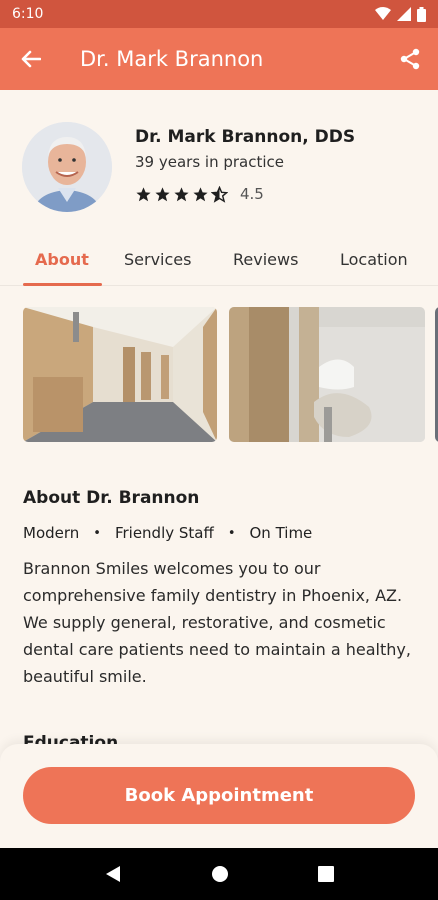 This screenshot has height=900, width=438. I want to click on photo-gallery, so click(230, 374).